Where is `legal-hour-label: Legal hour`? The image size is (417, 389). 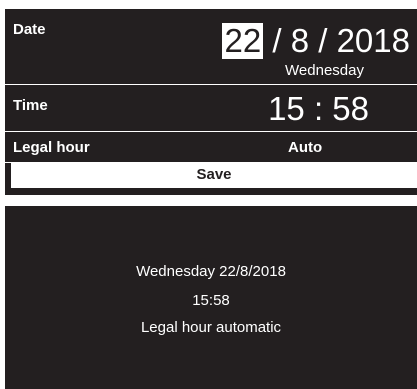 legal-hour-label: Legal hour is located at coordinates (51, 147).